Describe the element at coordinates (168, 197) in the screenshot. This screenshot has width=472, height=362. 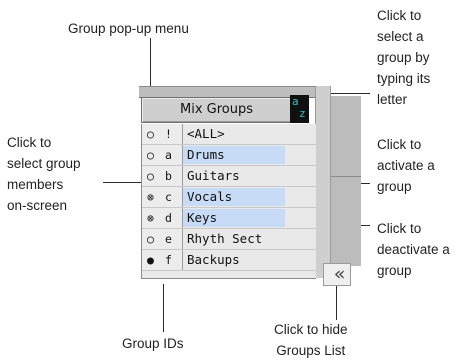
I see `group-id-letter: c` at that location.